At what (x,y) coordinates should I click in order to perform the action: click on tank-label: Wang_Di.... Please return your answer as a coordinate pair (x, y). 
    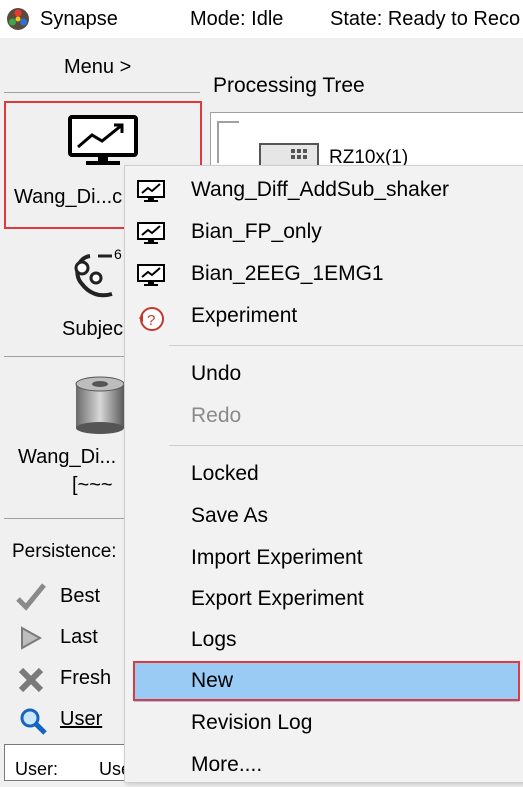
    Looking at the image, I should click on (67, 457).